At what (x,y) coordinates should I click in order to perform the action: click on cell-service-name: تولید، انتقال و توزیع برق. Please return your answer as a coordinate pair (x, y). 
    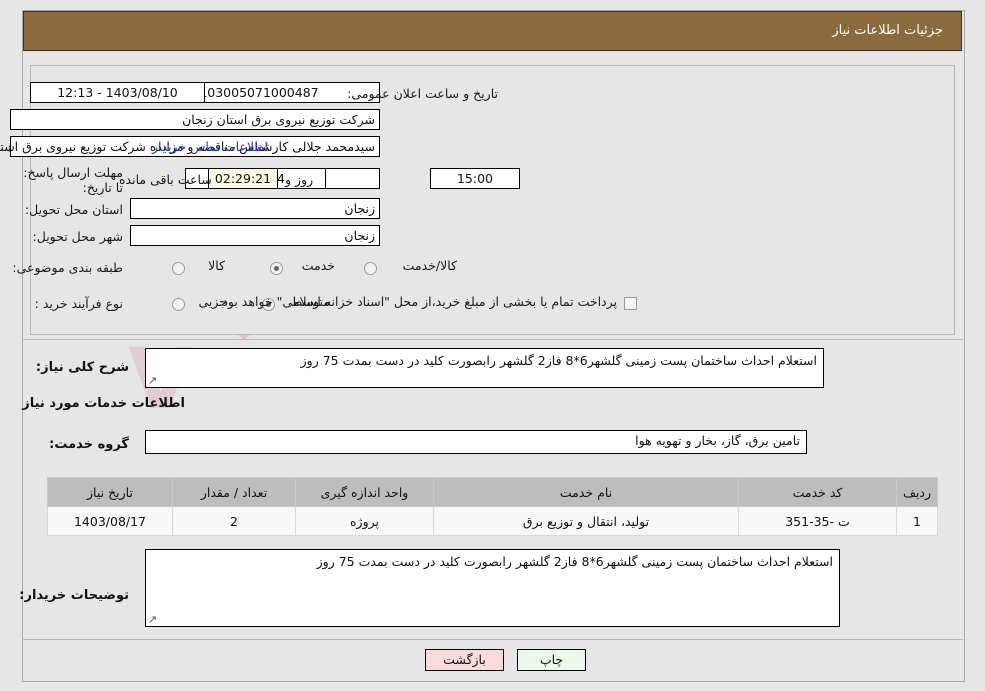
    Looking at the image, I should click on (586, 521).